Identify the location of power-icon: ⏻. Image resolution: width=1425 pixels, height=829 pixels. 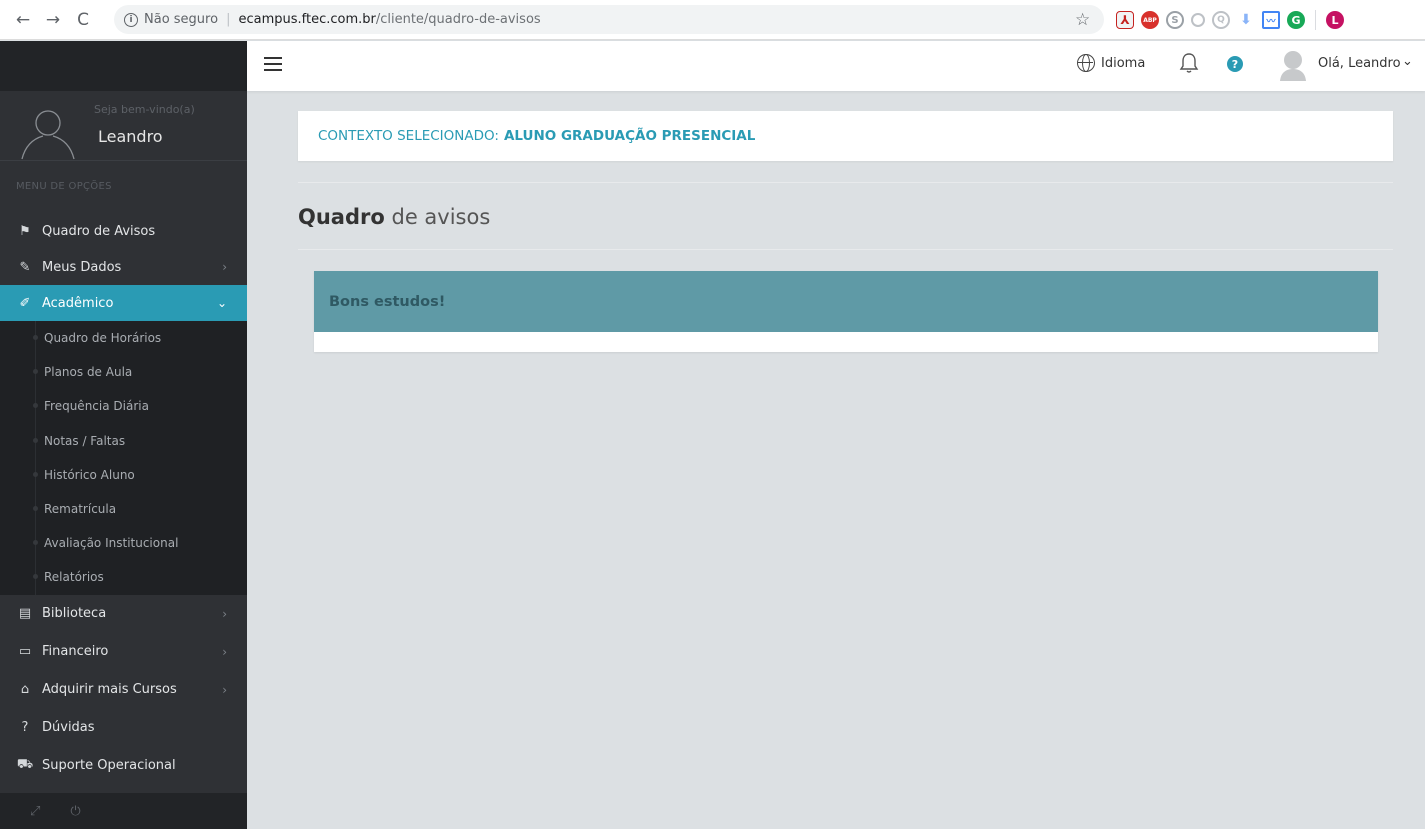
(75, 811).